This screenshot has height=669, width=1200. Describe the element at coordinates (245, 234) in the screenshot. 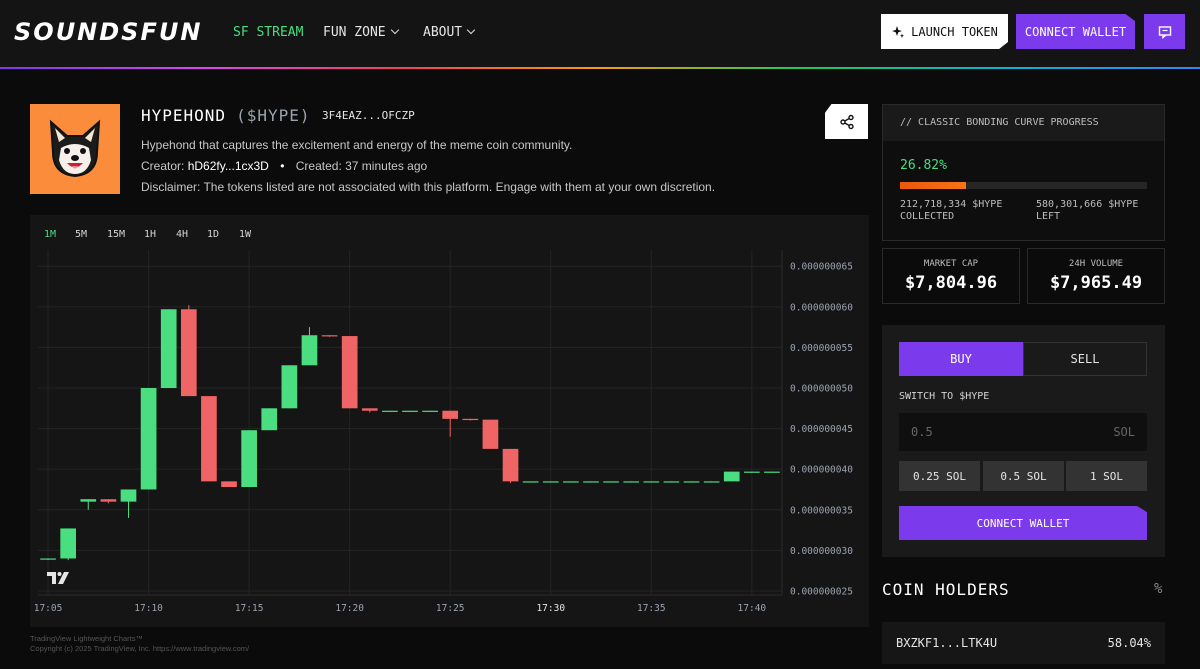

I see `timeframe-1w: 1W` at that location.